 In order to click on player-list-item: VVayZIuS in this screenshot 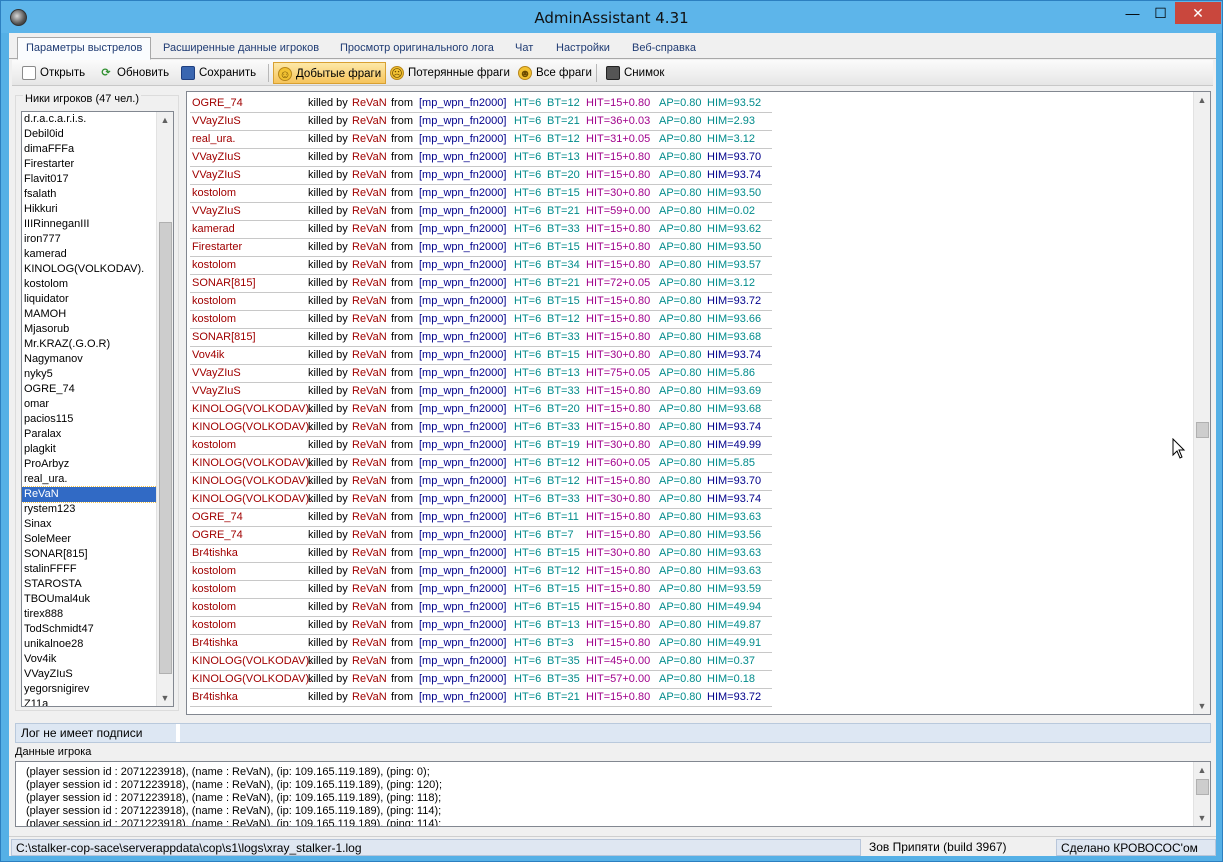, I will do `click(97, 674)`.